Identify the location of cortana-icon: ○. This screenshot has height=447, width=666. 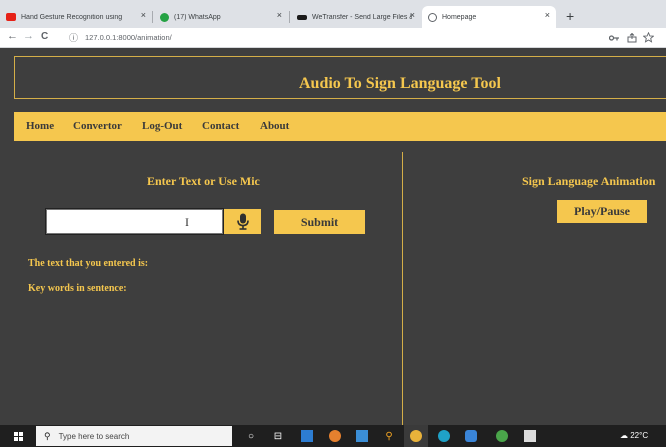
(251, 436).